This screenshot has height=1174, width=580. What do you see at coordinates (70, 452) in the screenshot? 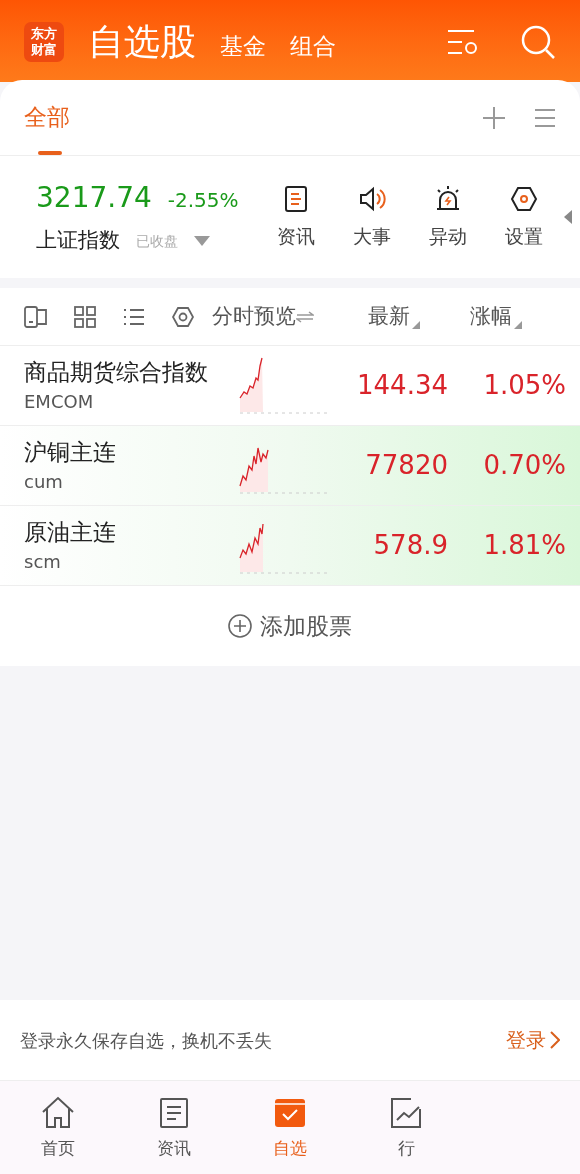
I see `stock-name: 沪铜主连` at bounding box center [70, 452].